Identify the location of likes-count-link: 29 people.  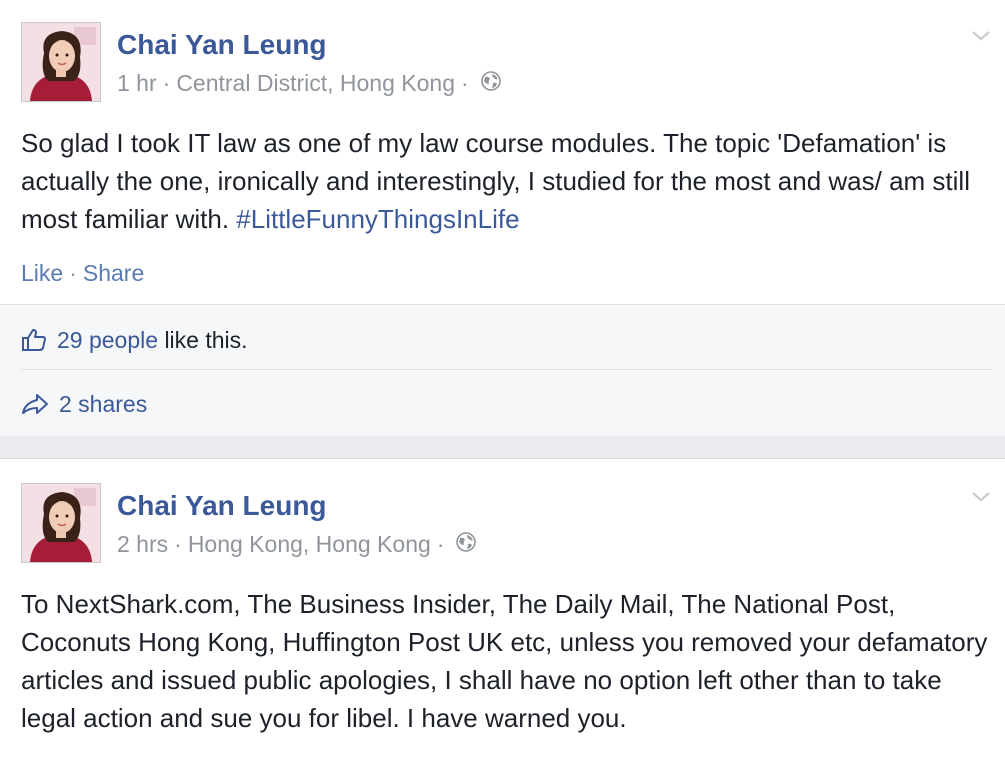
(107, 340).